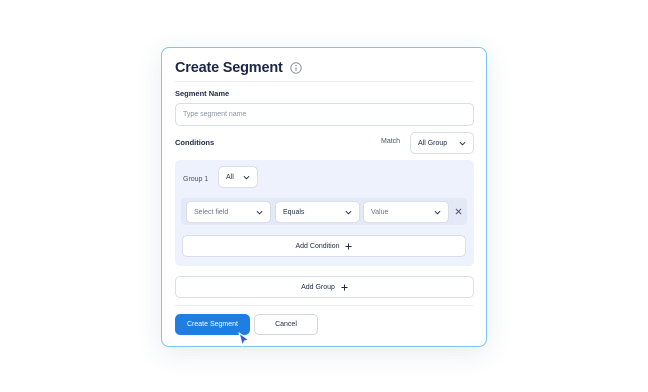 This screenshot has height=392, width=648. Describe the element at coordinates (458, 211) in the screenshot. I see `close-icon` at that location.